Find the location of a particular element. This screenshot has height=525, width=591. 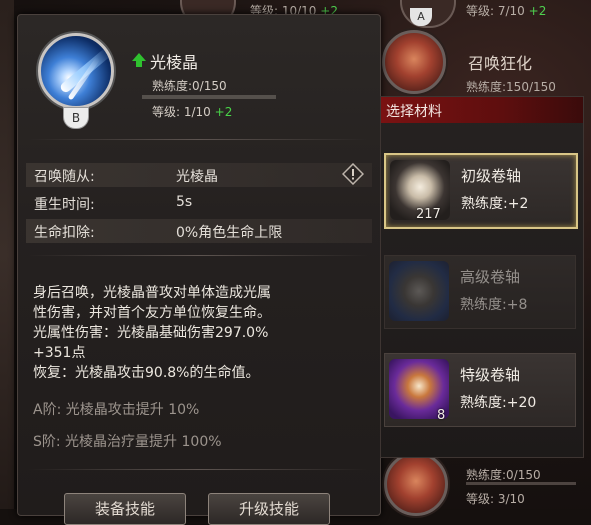

material-panel-title: 选择材料 is located at coordinates (414, 112).